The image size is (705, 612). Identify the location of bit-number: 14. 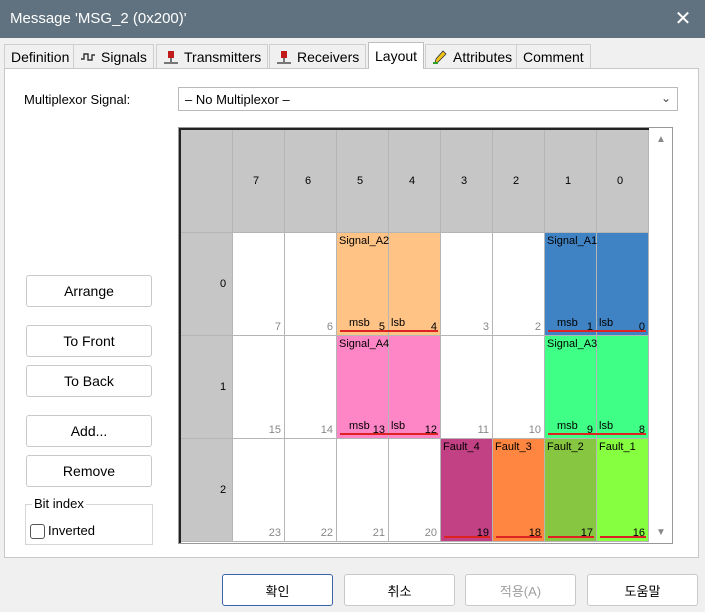
(326, 430).